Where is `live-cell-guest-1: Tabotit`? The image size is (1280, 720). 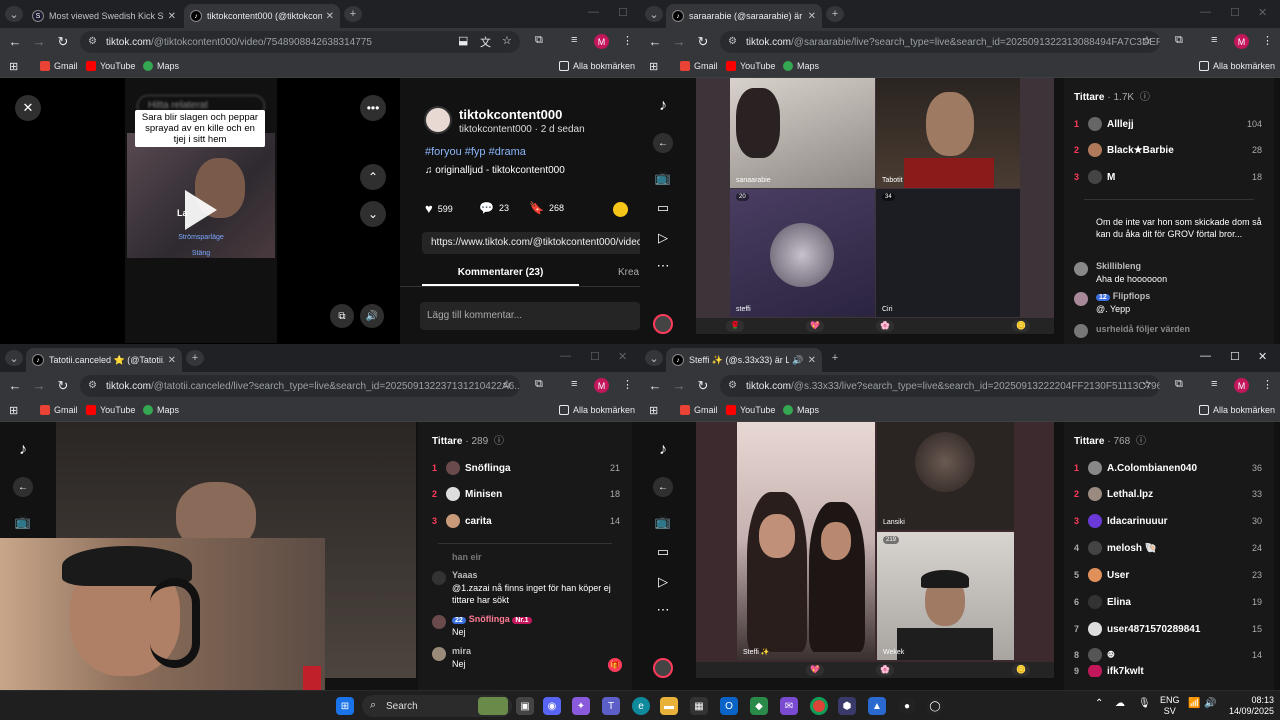
live-cell-guest-1: Tabotit is located at coordinates (948, 133).